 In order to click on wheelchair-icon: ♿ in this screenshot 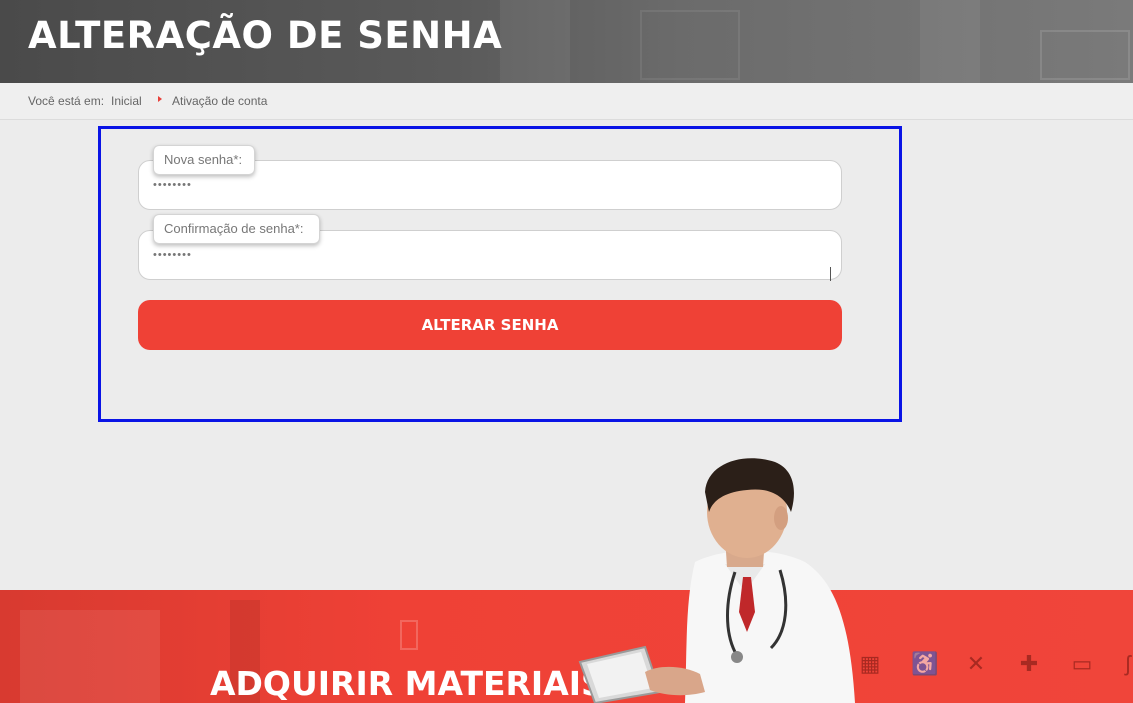, I will do `click(925, 663)`.